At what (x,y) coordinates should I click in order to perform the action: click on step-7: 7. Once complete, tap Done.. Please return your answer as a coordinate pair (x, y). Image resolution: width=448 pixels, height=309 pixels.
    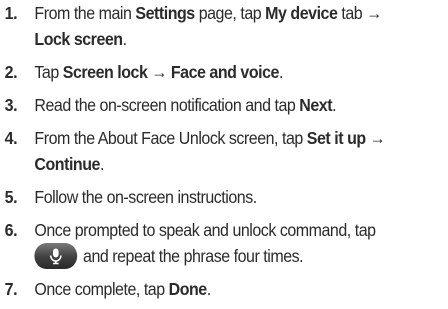
    Looking at the image, I should click on (203, 289).